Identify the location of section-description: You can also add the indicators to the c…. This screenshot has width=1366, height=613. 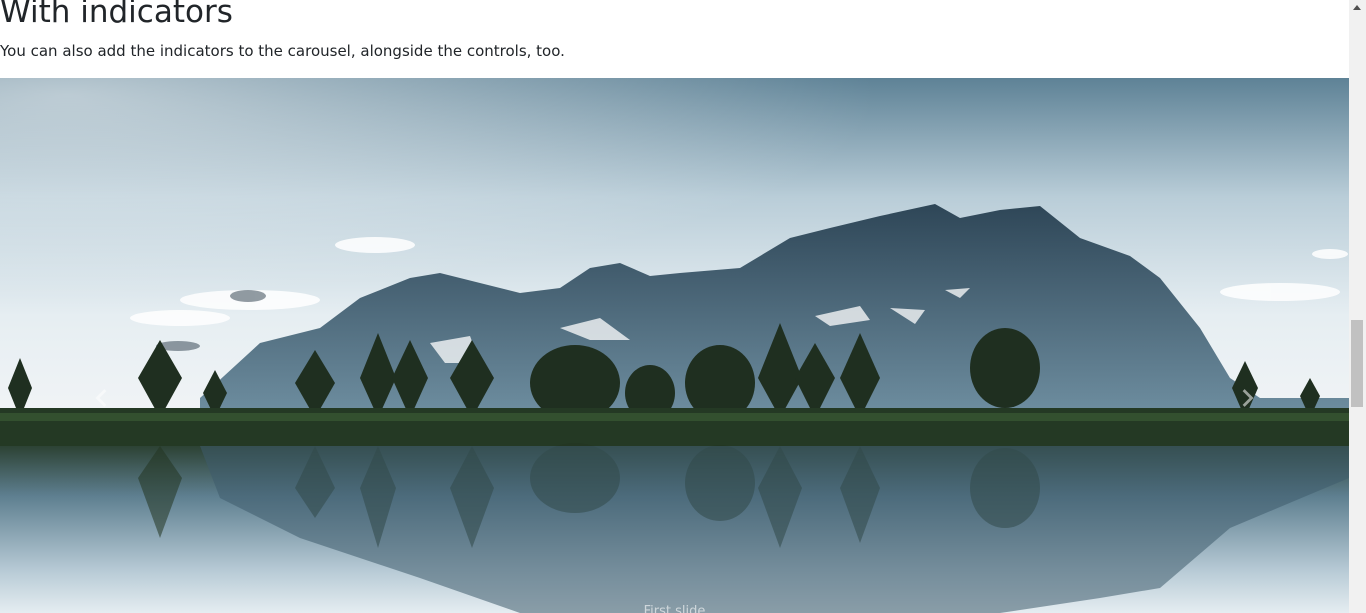
(282, 51).